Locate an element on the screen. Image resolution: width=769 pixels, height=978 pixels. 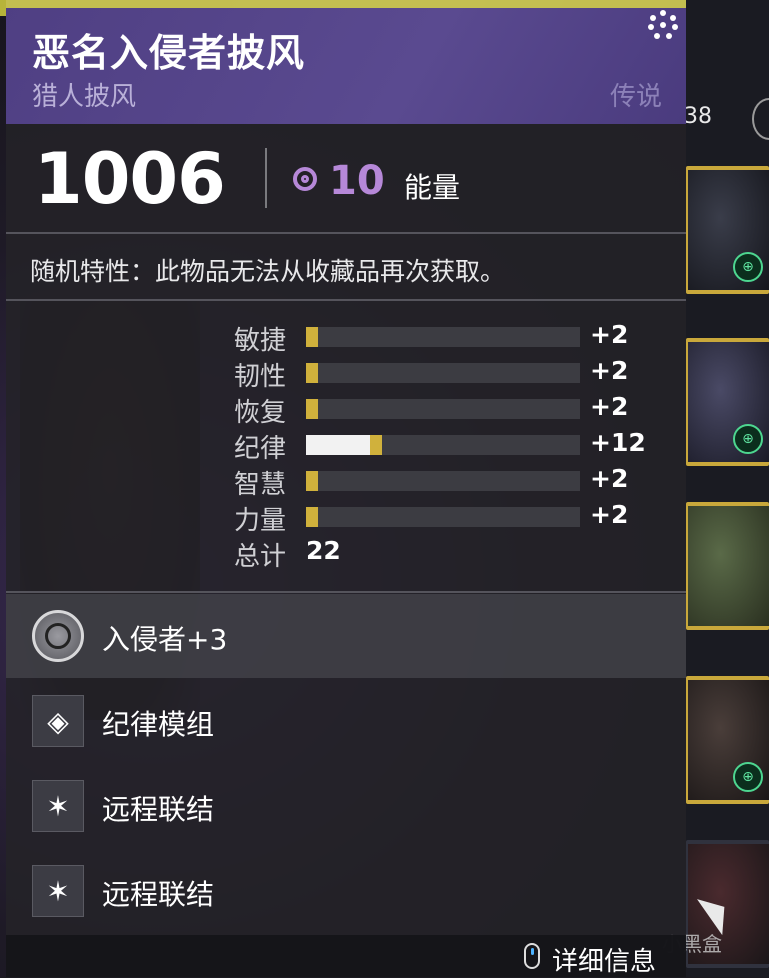
stat-label: 韧性 is located at coordinates (260, 377).